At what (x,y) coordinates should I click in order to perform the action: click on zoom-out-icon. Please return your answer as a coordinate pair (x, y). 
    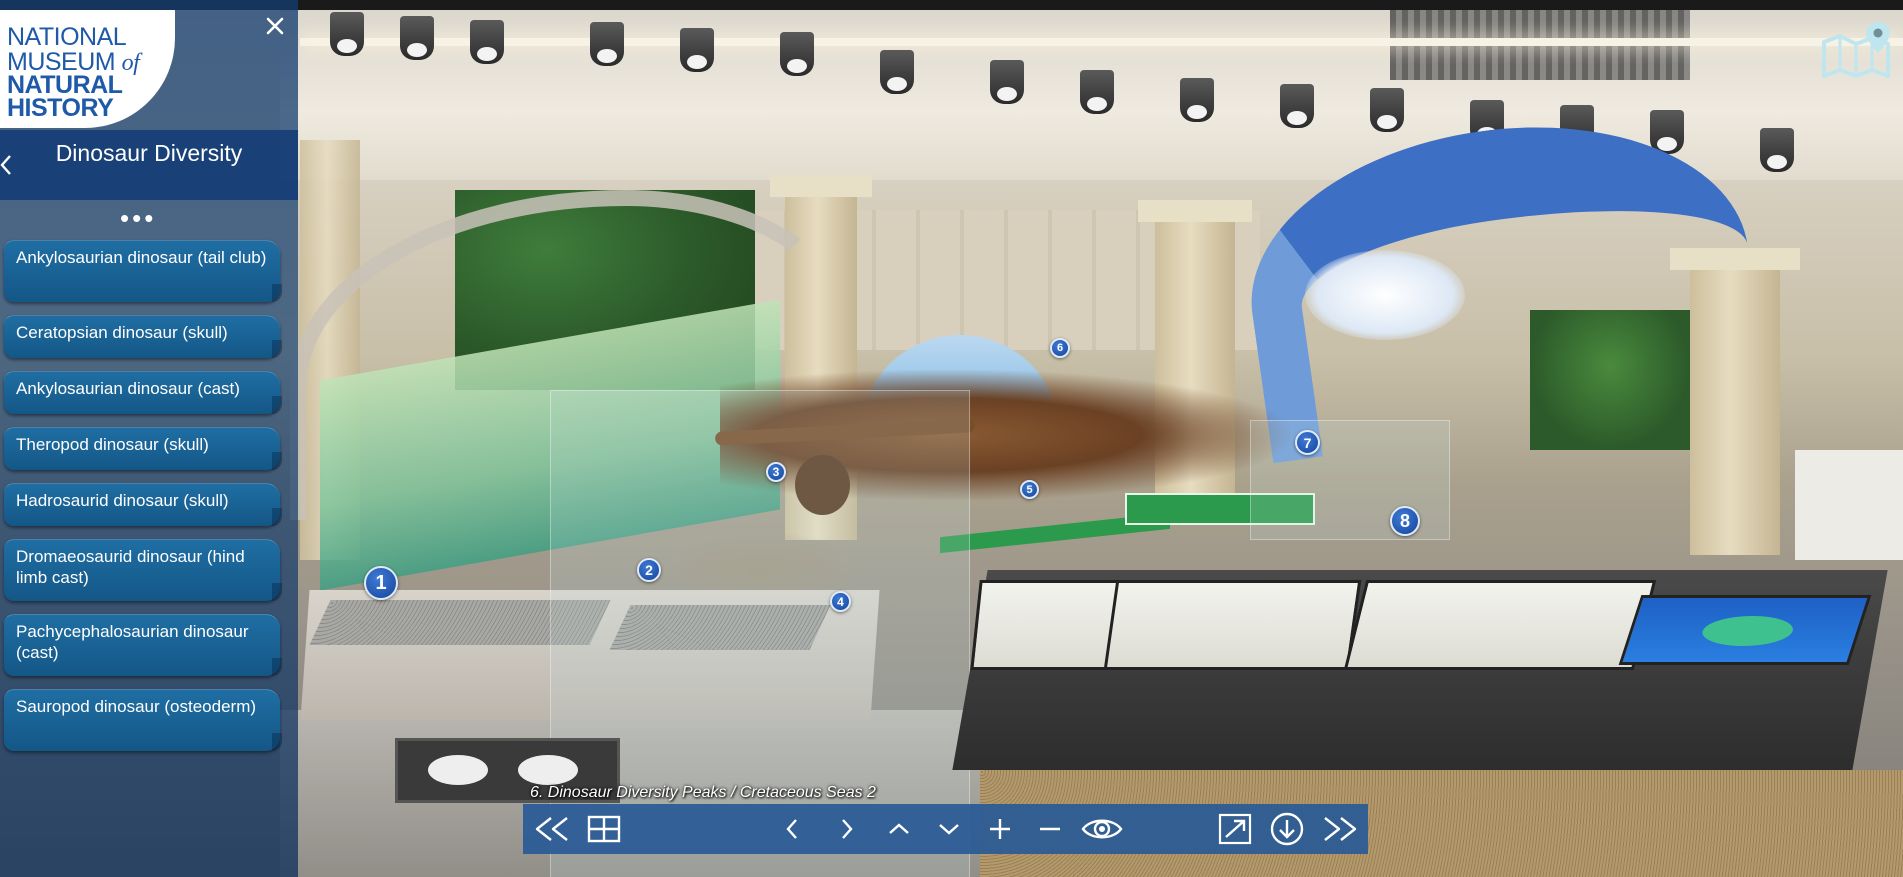
    Looking at the image, I should click on (1050, 829).